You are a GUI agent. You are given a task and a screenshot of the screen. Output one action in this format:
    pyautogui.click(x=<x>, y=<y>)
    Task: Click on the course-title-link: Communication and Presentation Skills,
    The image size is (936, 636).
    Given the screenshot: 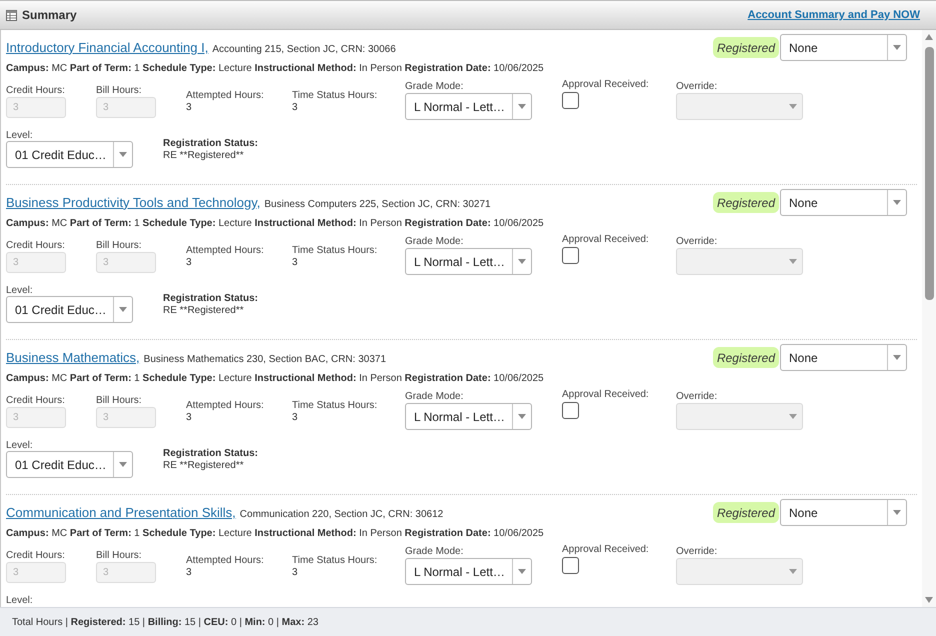 What is the action you would take?
    pyautogui.click(x=121, y=512)
    